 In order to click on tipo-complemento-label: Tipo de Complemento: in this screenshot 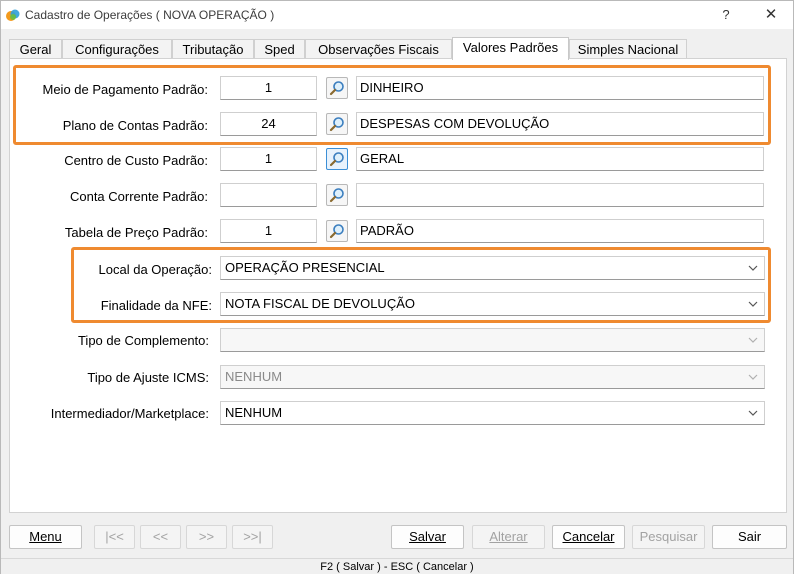, I will do `click(143, 340)`.